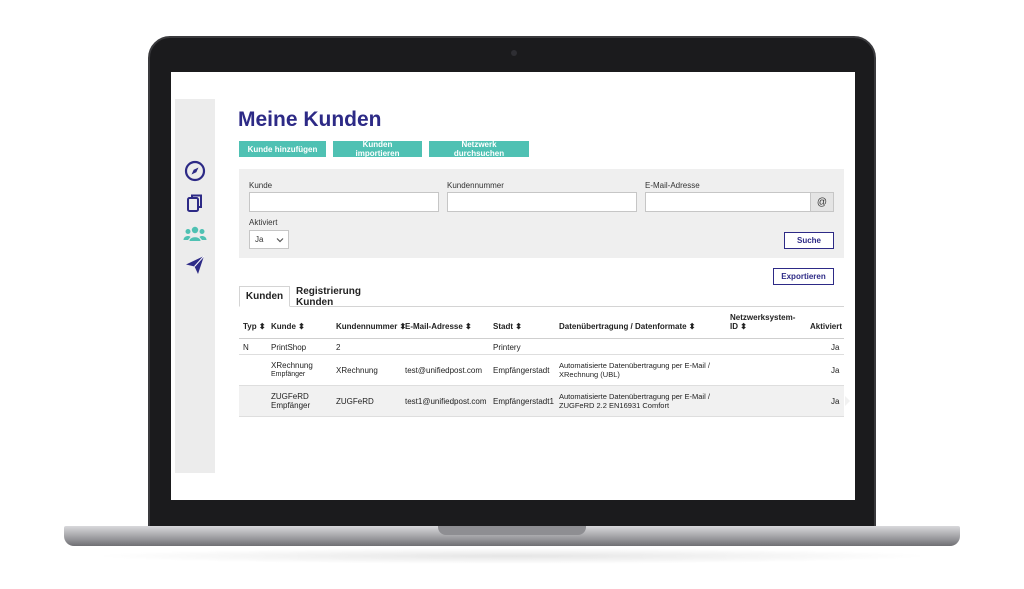 The height and width of the screenshot is (589, 1024). I want to click on customer-number-input, so click(542, 202).